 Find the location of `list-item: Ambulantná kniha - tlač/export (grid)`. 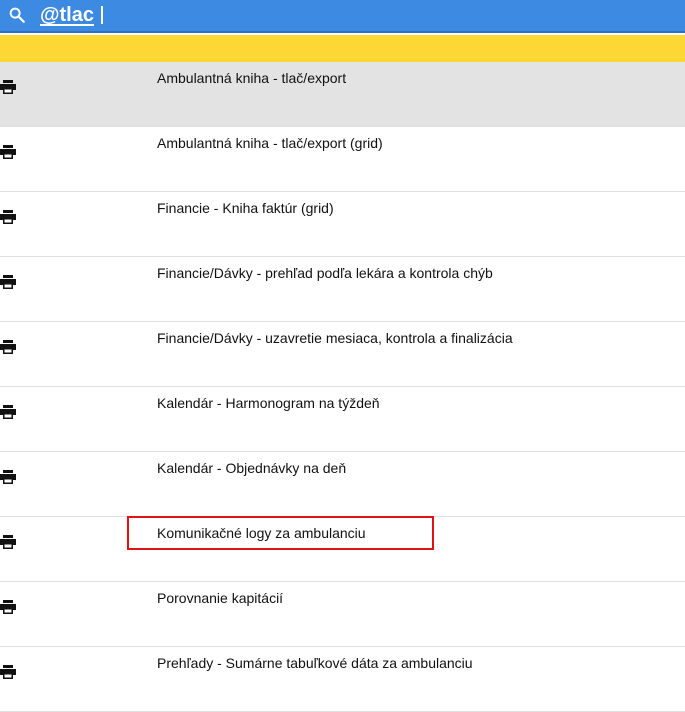

list-item: Ambulantná kniha - tlač/export (grid) is located at coordinates (342, 159).